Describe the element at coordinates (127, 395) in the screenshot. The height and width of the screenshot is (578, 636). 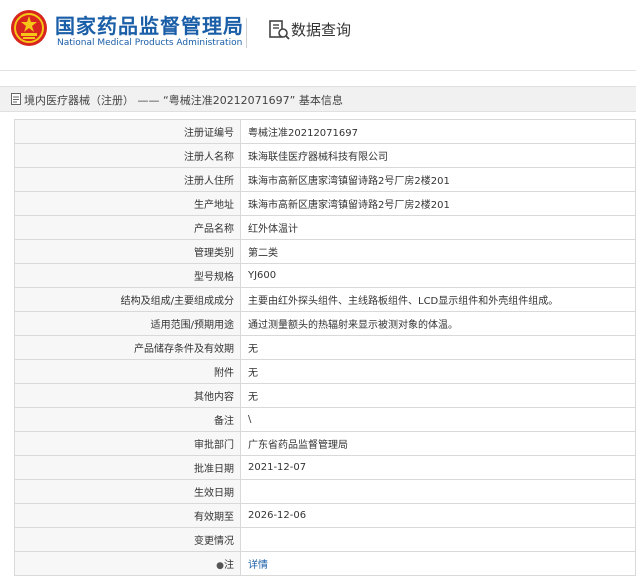
I see `field-label: 其他内容` at that location.